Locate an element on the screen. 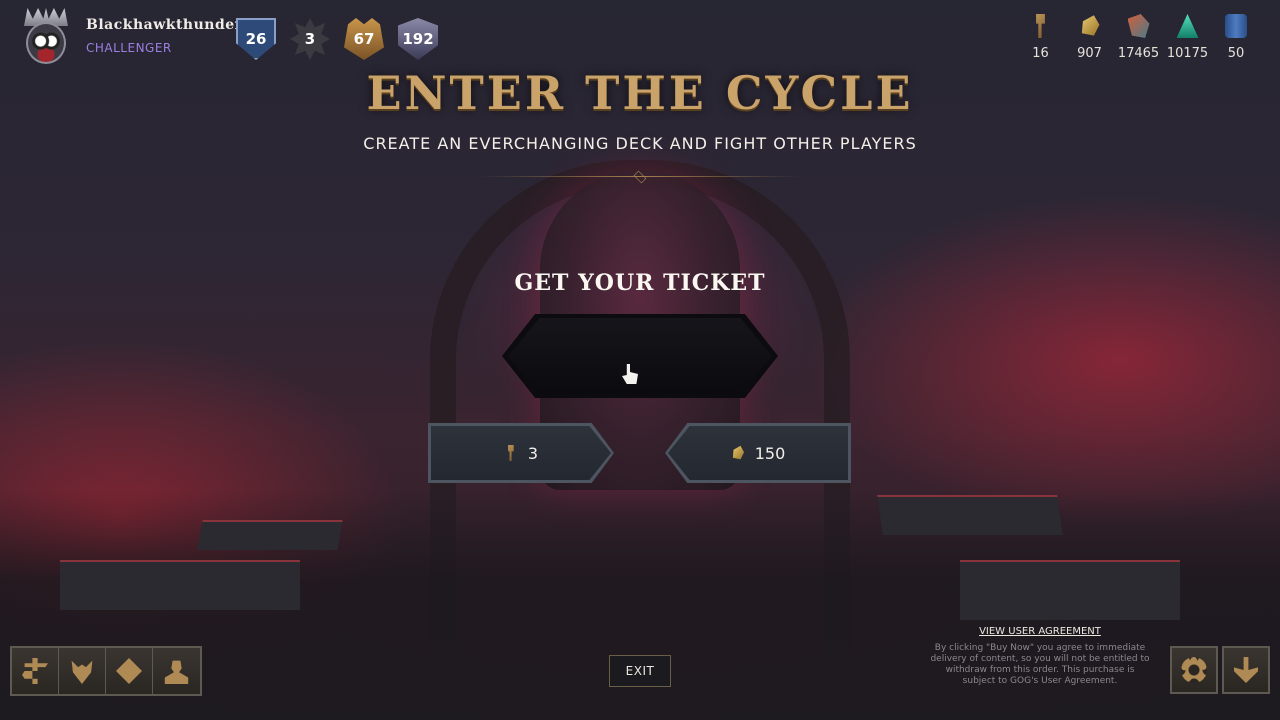 This screenshot has width=1280, height=720. buy-with-keys-button: 3 is located at coordinates (521, 453).